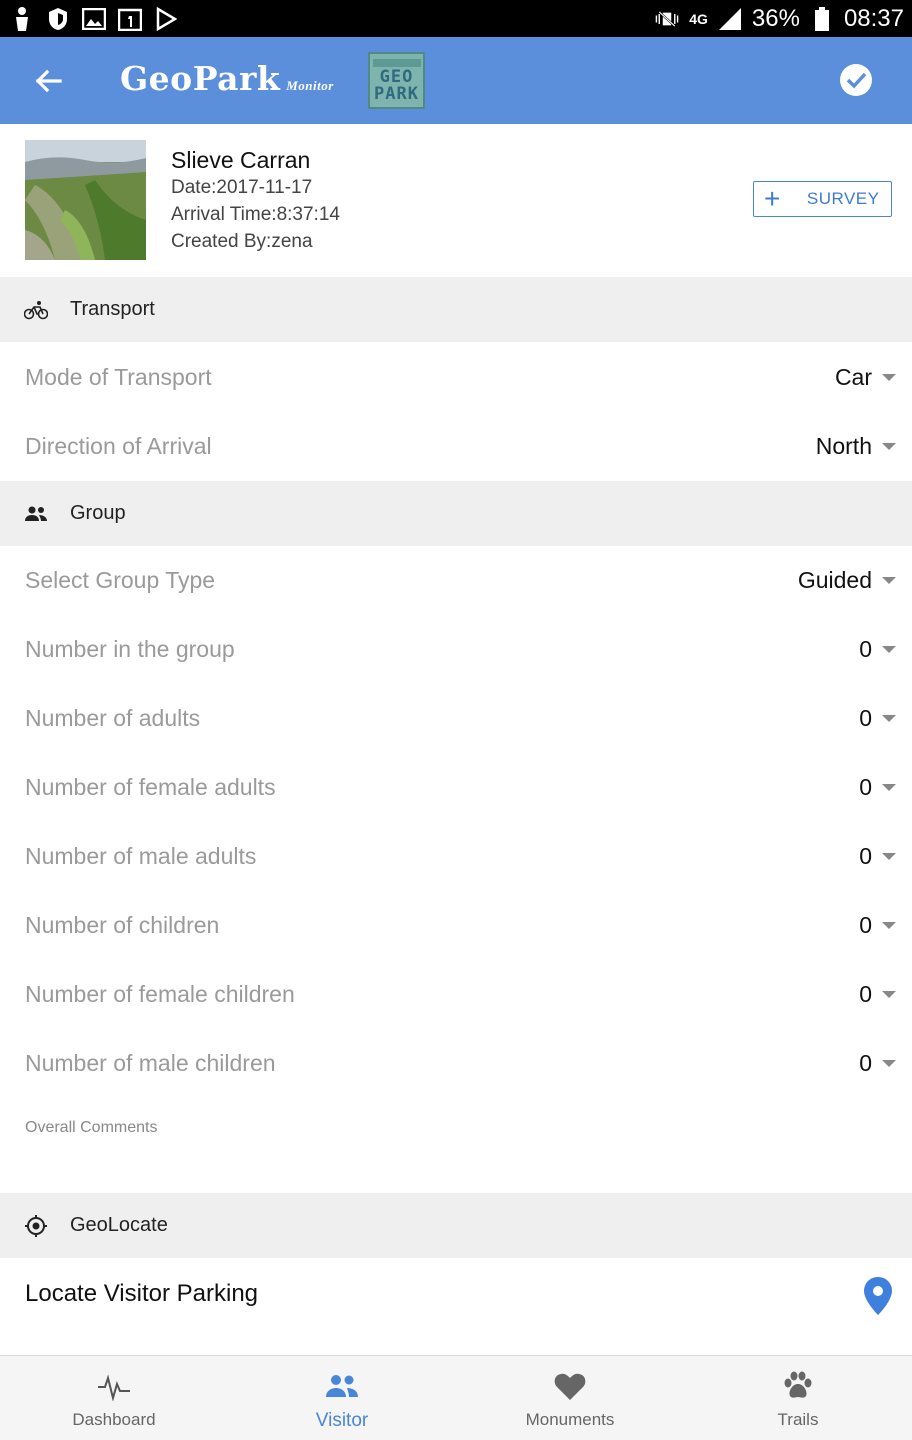 This screenshot has width=912, height=1440. Describe the element at coordinates (772, 198) in the screenshot. I see `plus-icon: +` at that location.